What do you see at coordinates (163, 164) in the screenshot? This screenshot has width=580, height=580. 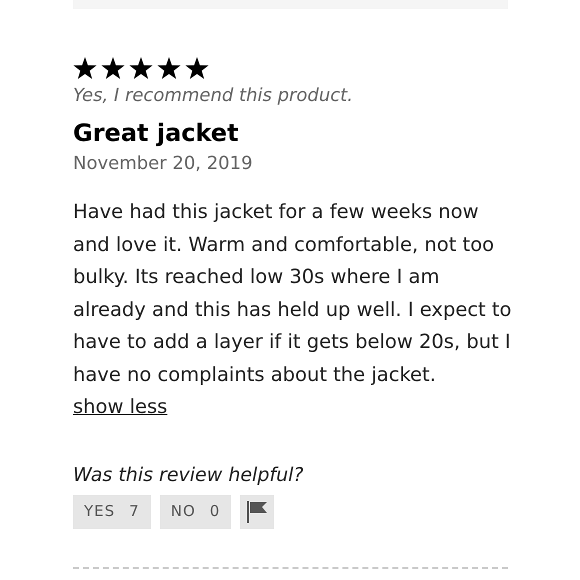 I see `review-date: November 20, 2019` at bounding box center [163, 164].